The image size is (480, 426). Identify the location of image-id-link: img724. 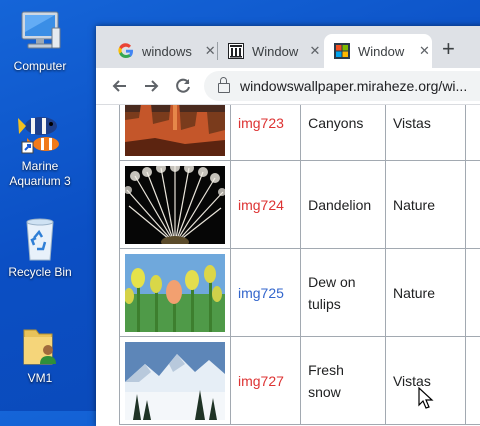
(261, 205).